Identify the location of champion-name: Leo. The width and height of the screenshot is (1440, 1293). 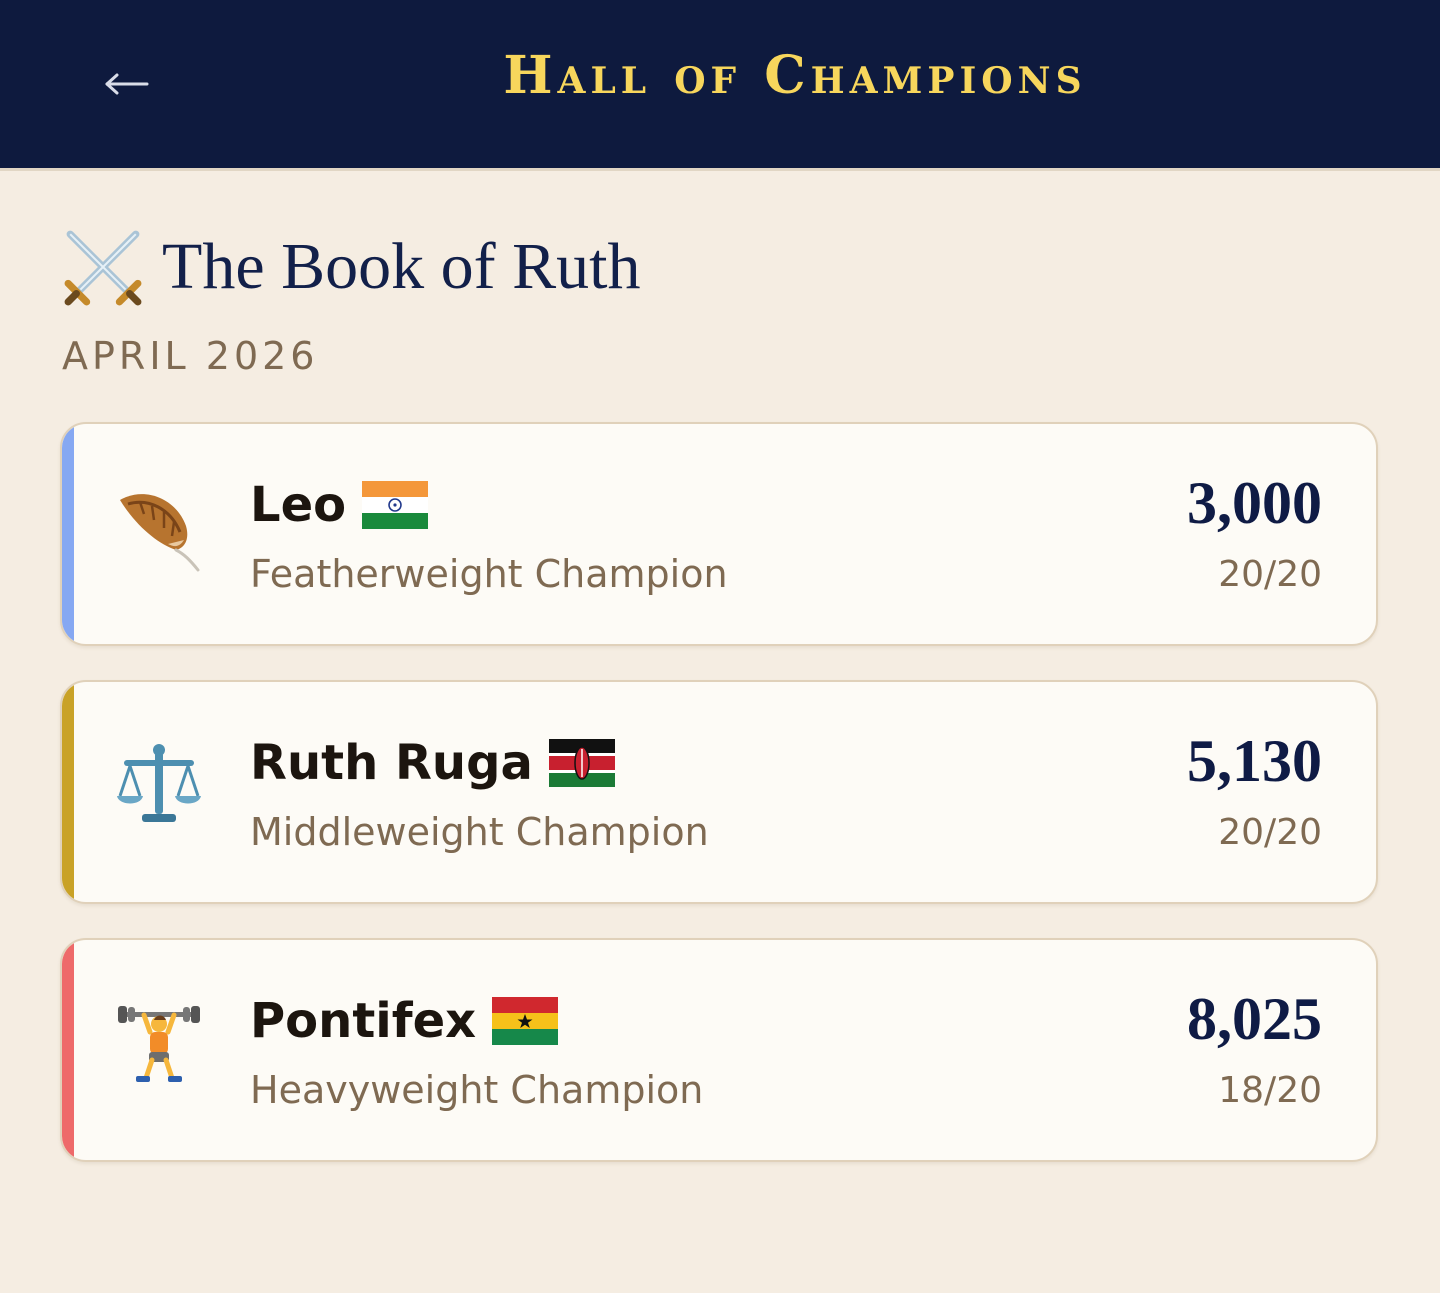
(298, 505).